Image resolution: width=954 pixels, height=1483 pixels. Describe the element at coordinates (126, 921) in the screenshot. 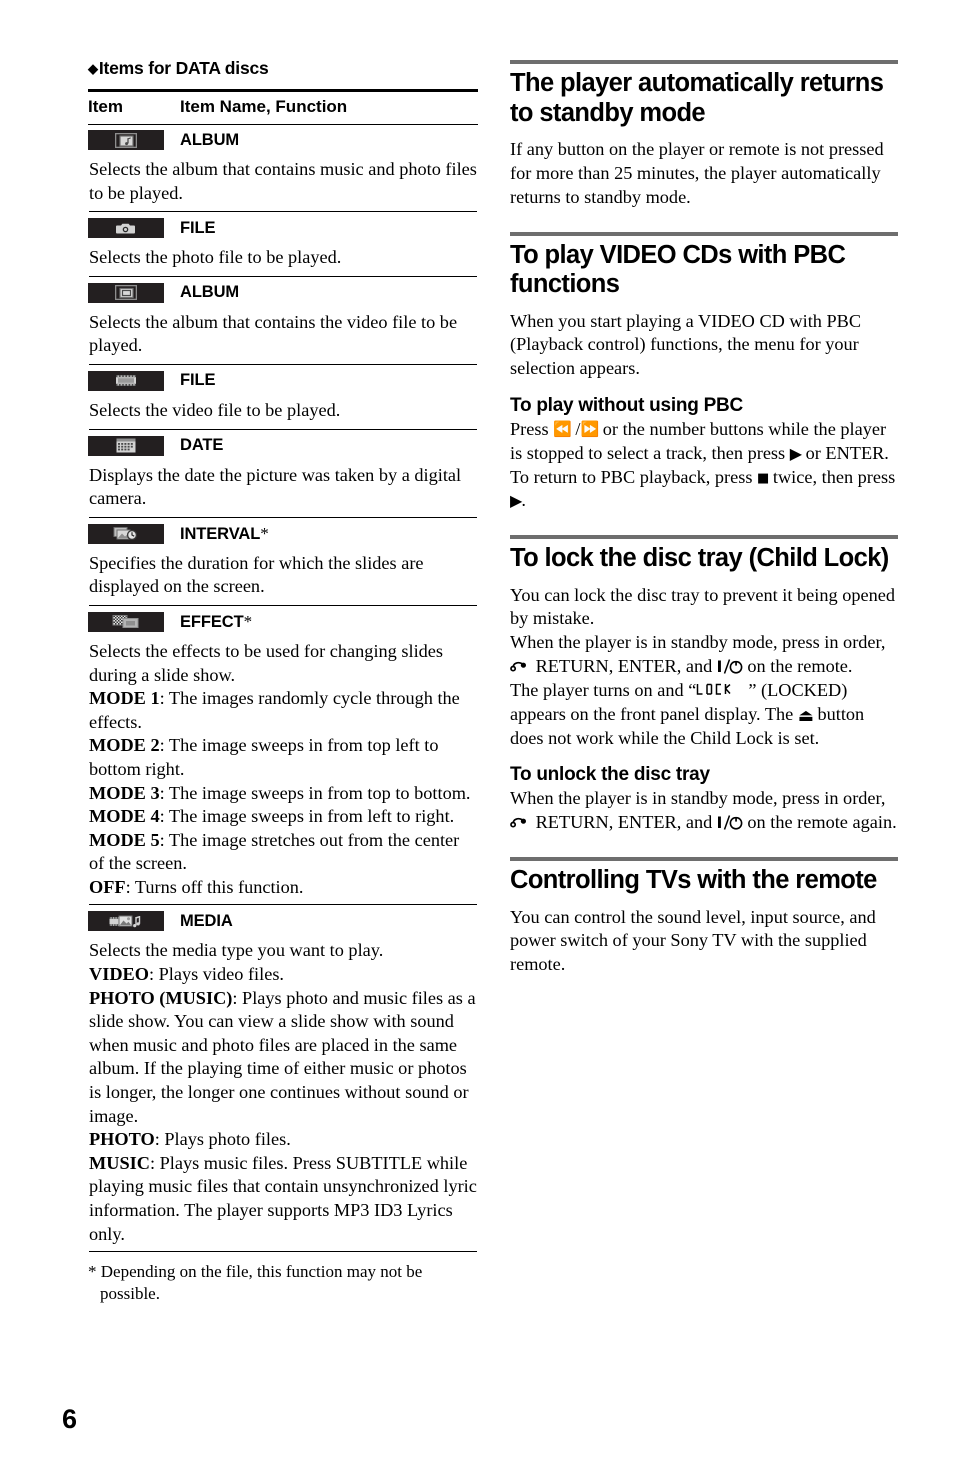

I see `media-type-icon` at that location.